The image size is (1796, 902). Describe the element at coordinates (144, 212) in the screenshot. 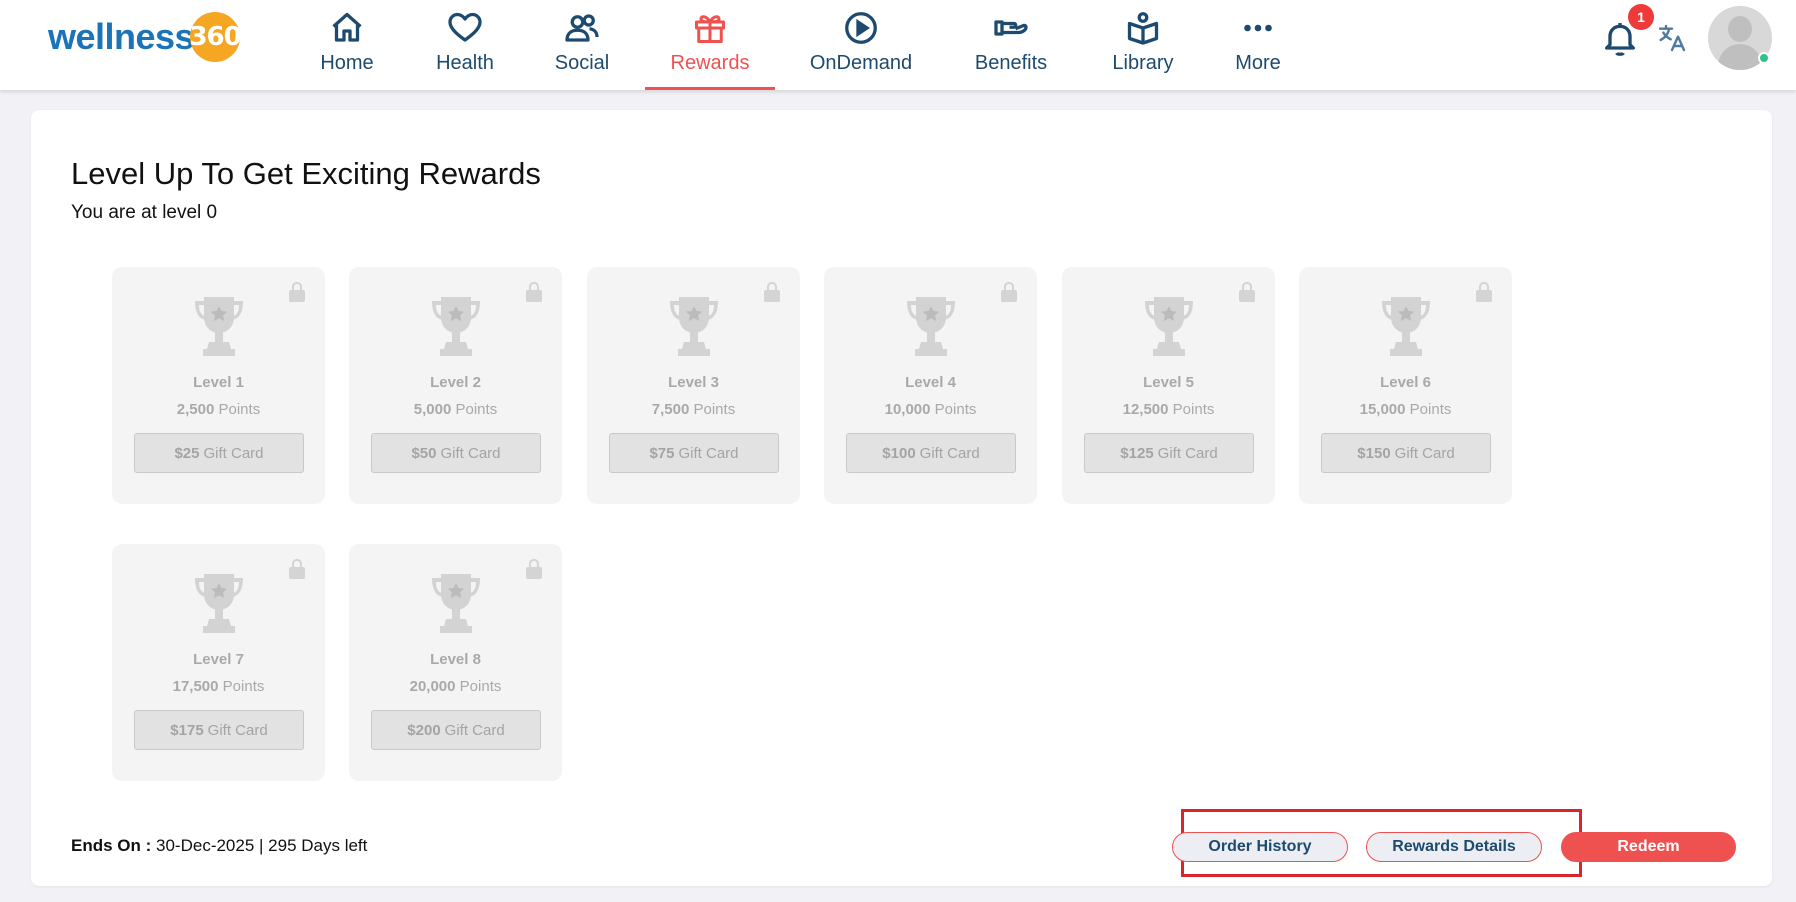

I see `current-level-text: You are at level 0` at that location.